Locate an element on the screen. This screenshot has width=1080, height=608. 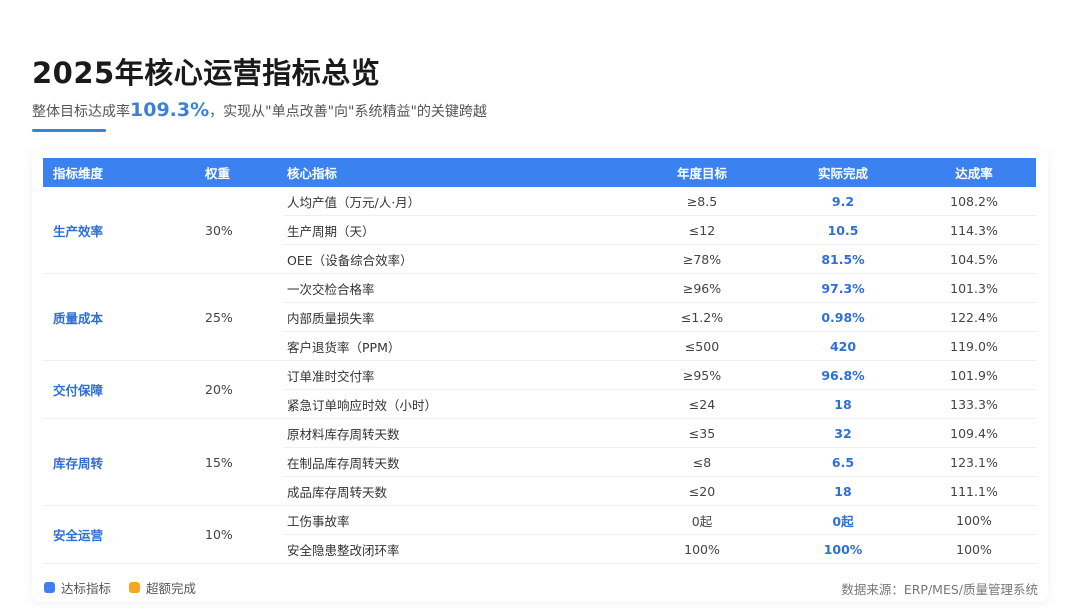
weight-cell: 10% is located at coordinates (244, 534).